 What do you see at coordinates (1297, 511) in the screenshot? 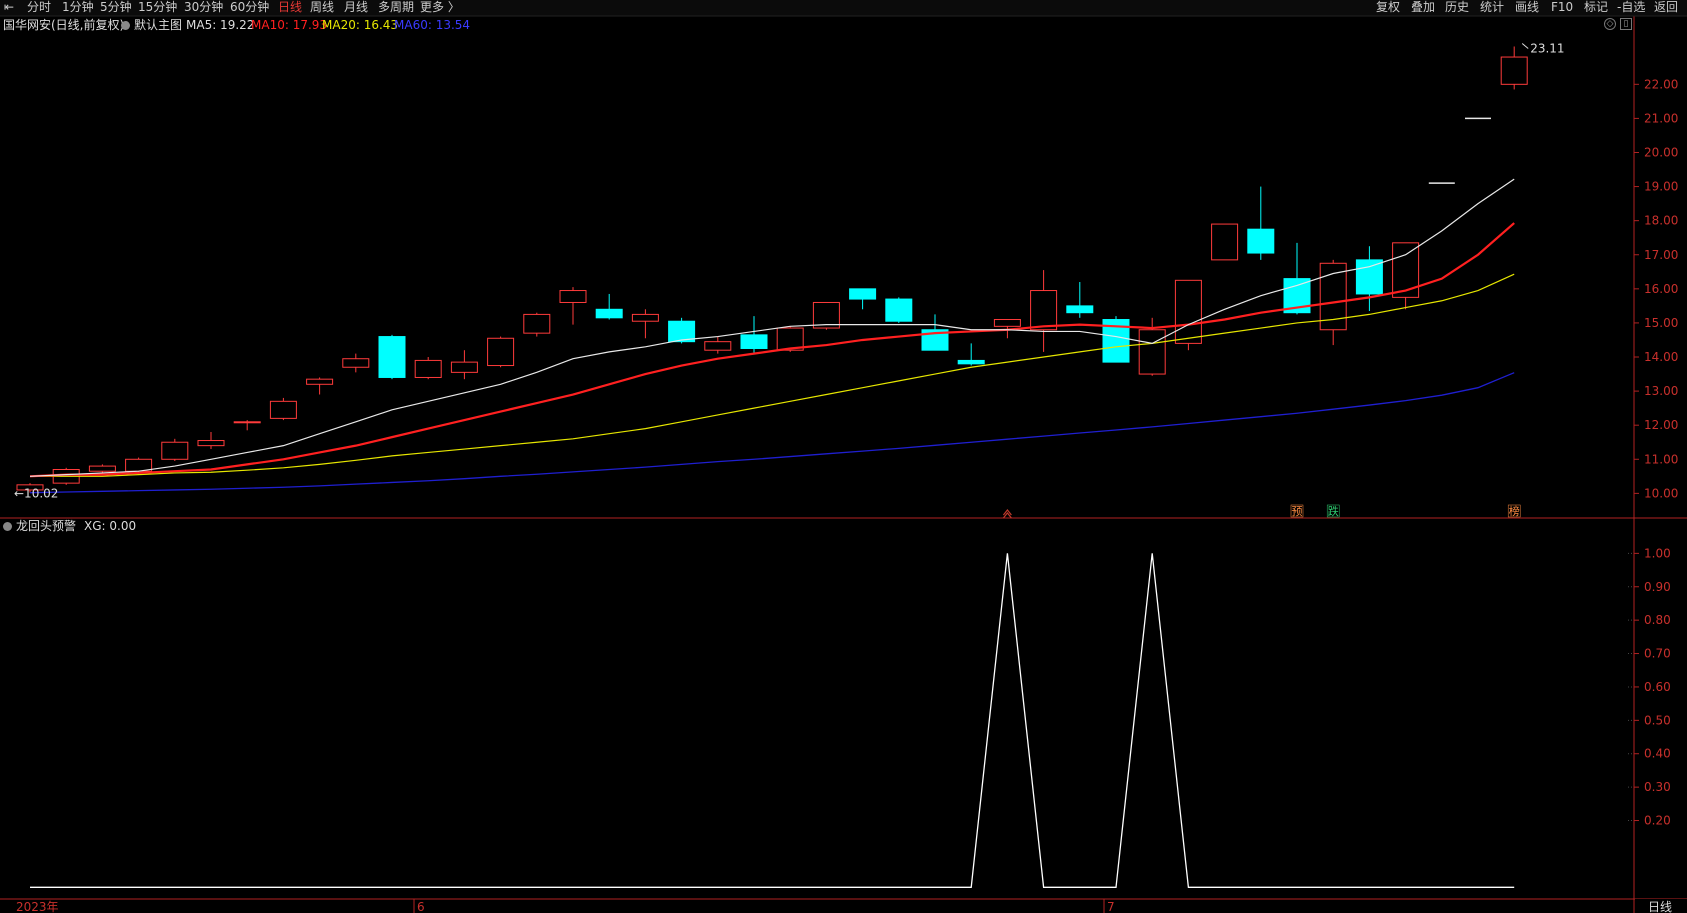
I see `signal-label: 预` at bounding box center [1297, 511].